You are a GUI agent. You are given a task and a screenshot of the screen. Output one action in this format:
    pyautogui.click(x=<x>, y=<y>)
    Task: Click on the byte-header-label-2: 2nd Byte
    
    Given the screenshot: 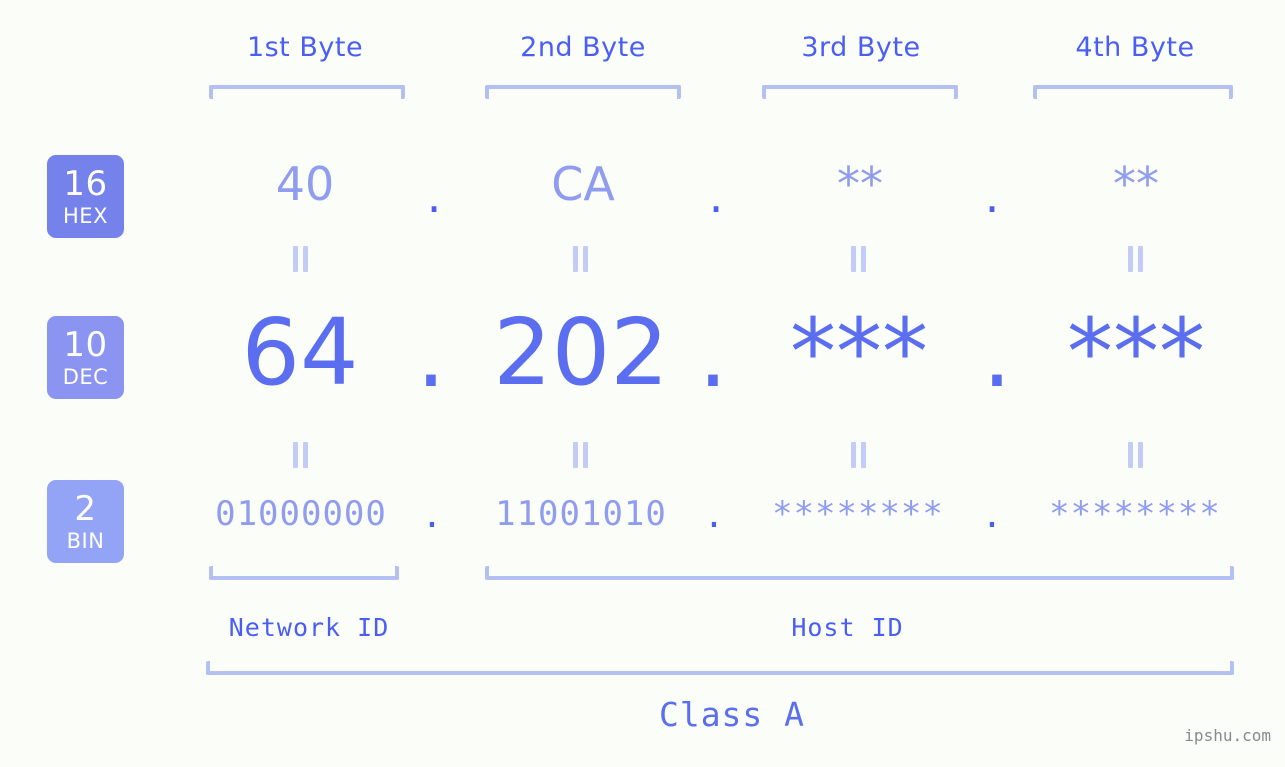 What is the action you would take?
    pyautogui.click(x=583, y=47)
    